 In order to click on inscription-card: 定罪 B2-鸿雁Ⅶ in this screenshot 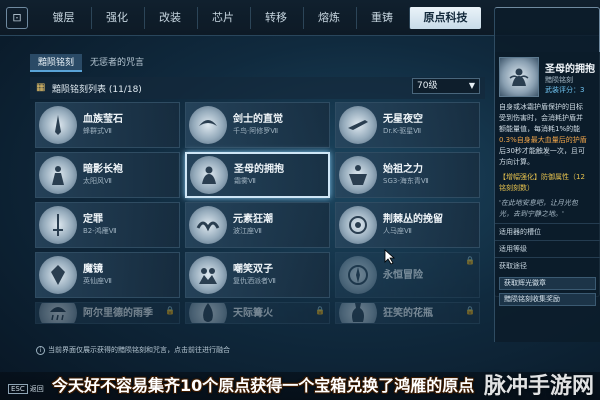, I will do `click(107, 225)`.